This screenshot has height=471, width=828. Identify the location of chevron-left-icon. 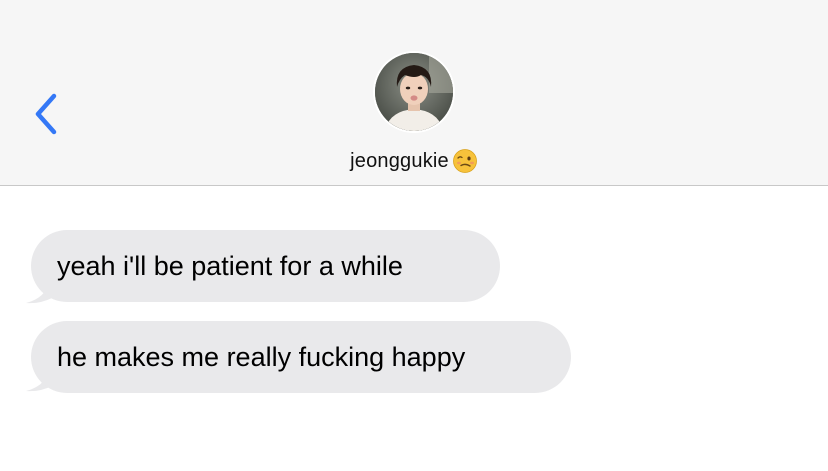
(46, 114).